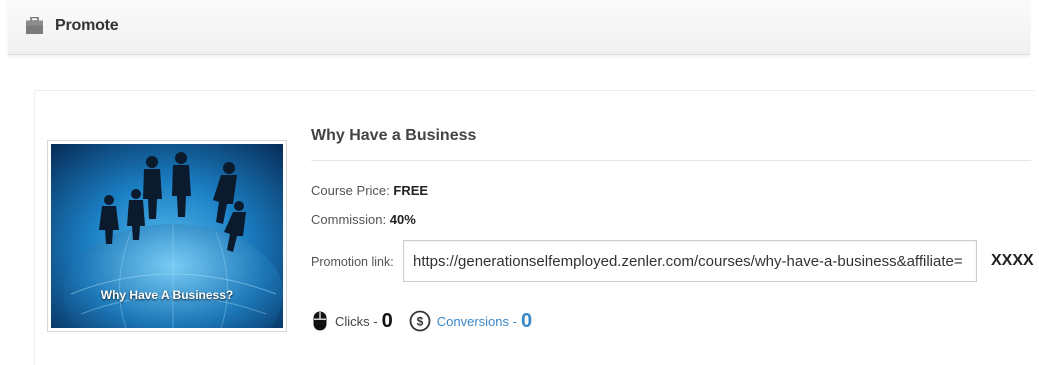 The image size is (1039, 365). I want to click on mouse-icon, so click(320, 321).